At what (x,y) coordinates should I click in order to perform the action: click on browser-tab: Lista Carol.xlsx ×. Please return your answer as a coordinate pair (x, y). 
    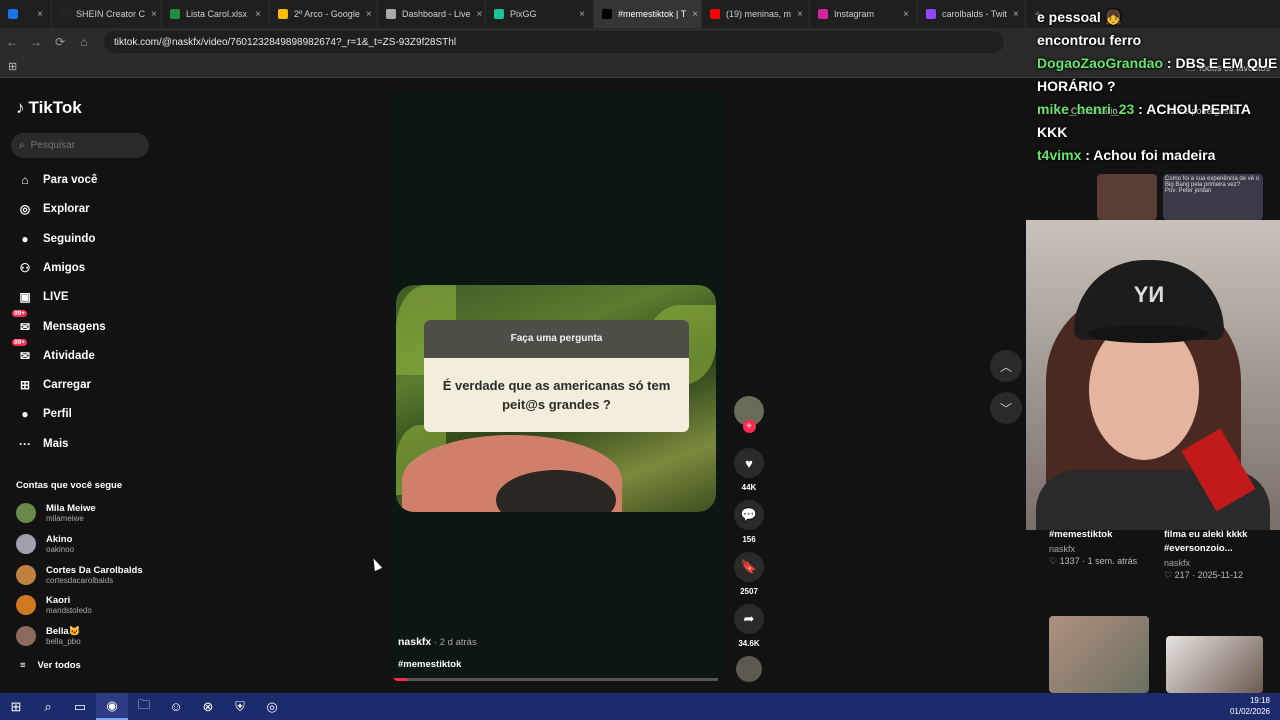
    Looking at the image, I should click on (216, 14).